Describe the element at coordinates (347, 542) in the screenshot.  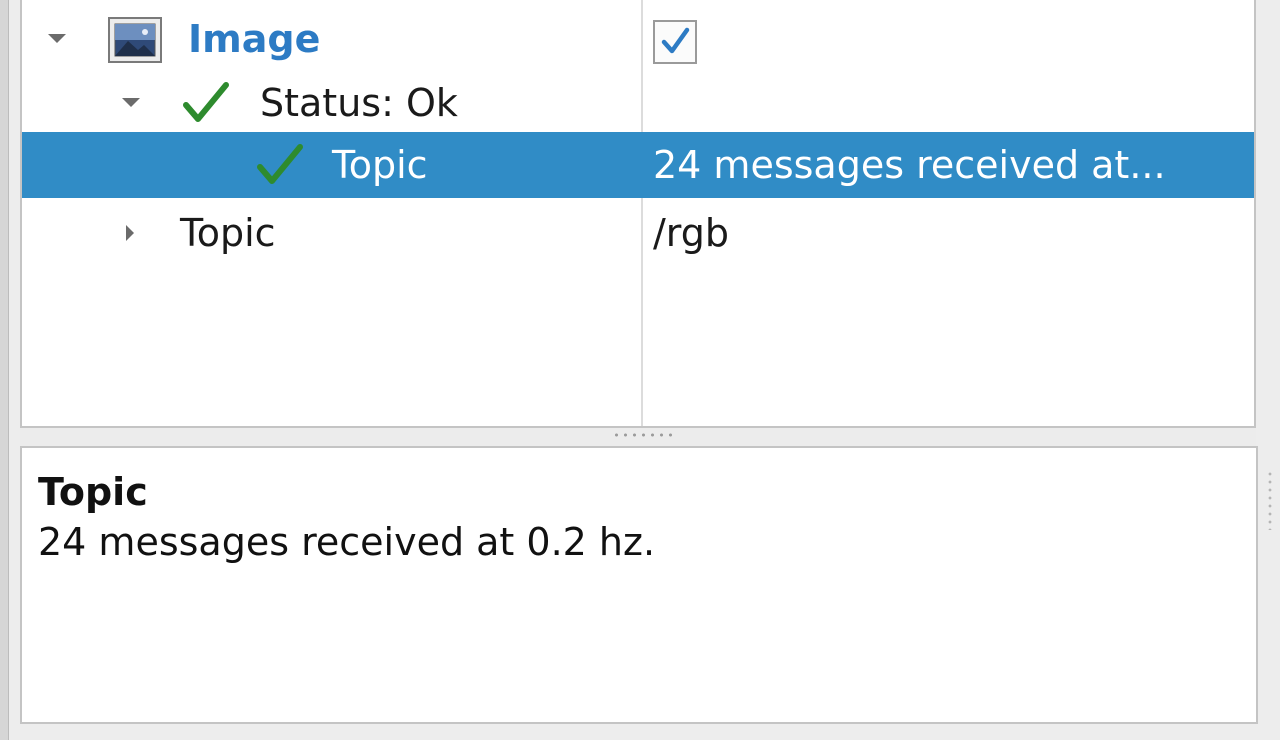
I see `detail-body: 24 messages received at 0.2 hz.` at that location.